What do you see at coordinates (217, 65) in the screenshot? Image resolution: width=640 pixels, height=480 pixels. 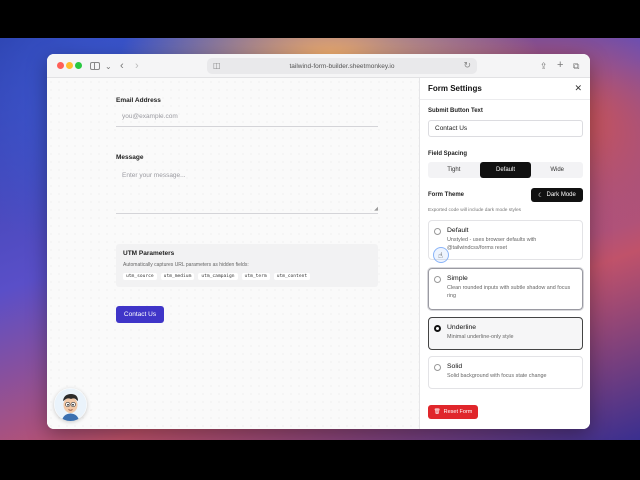 I see `site-info-icon: ◫` at bounding box center [217, 65].